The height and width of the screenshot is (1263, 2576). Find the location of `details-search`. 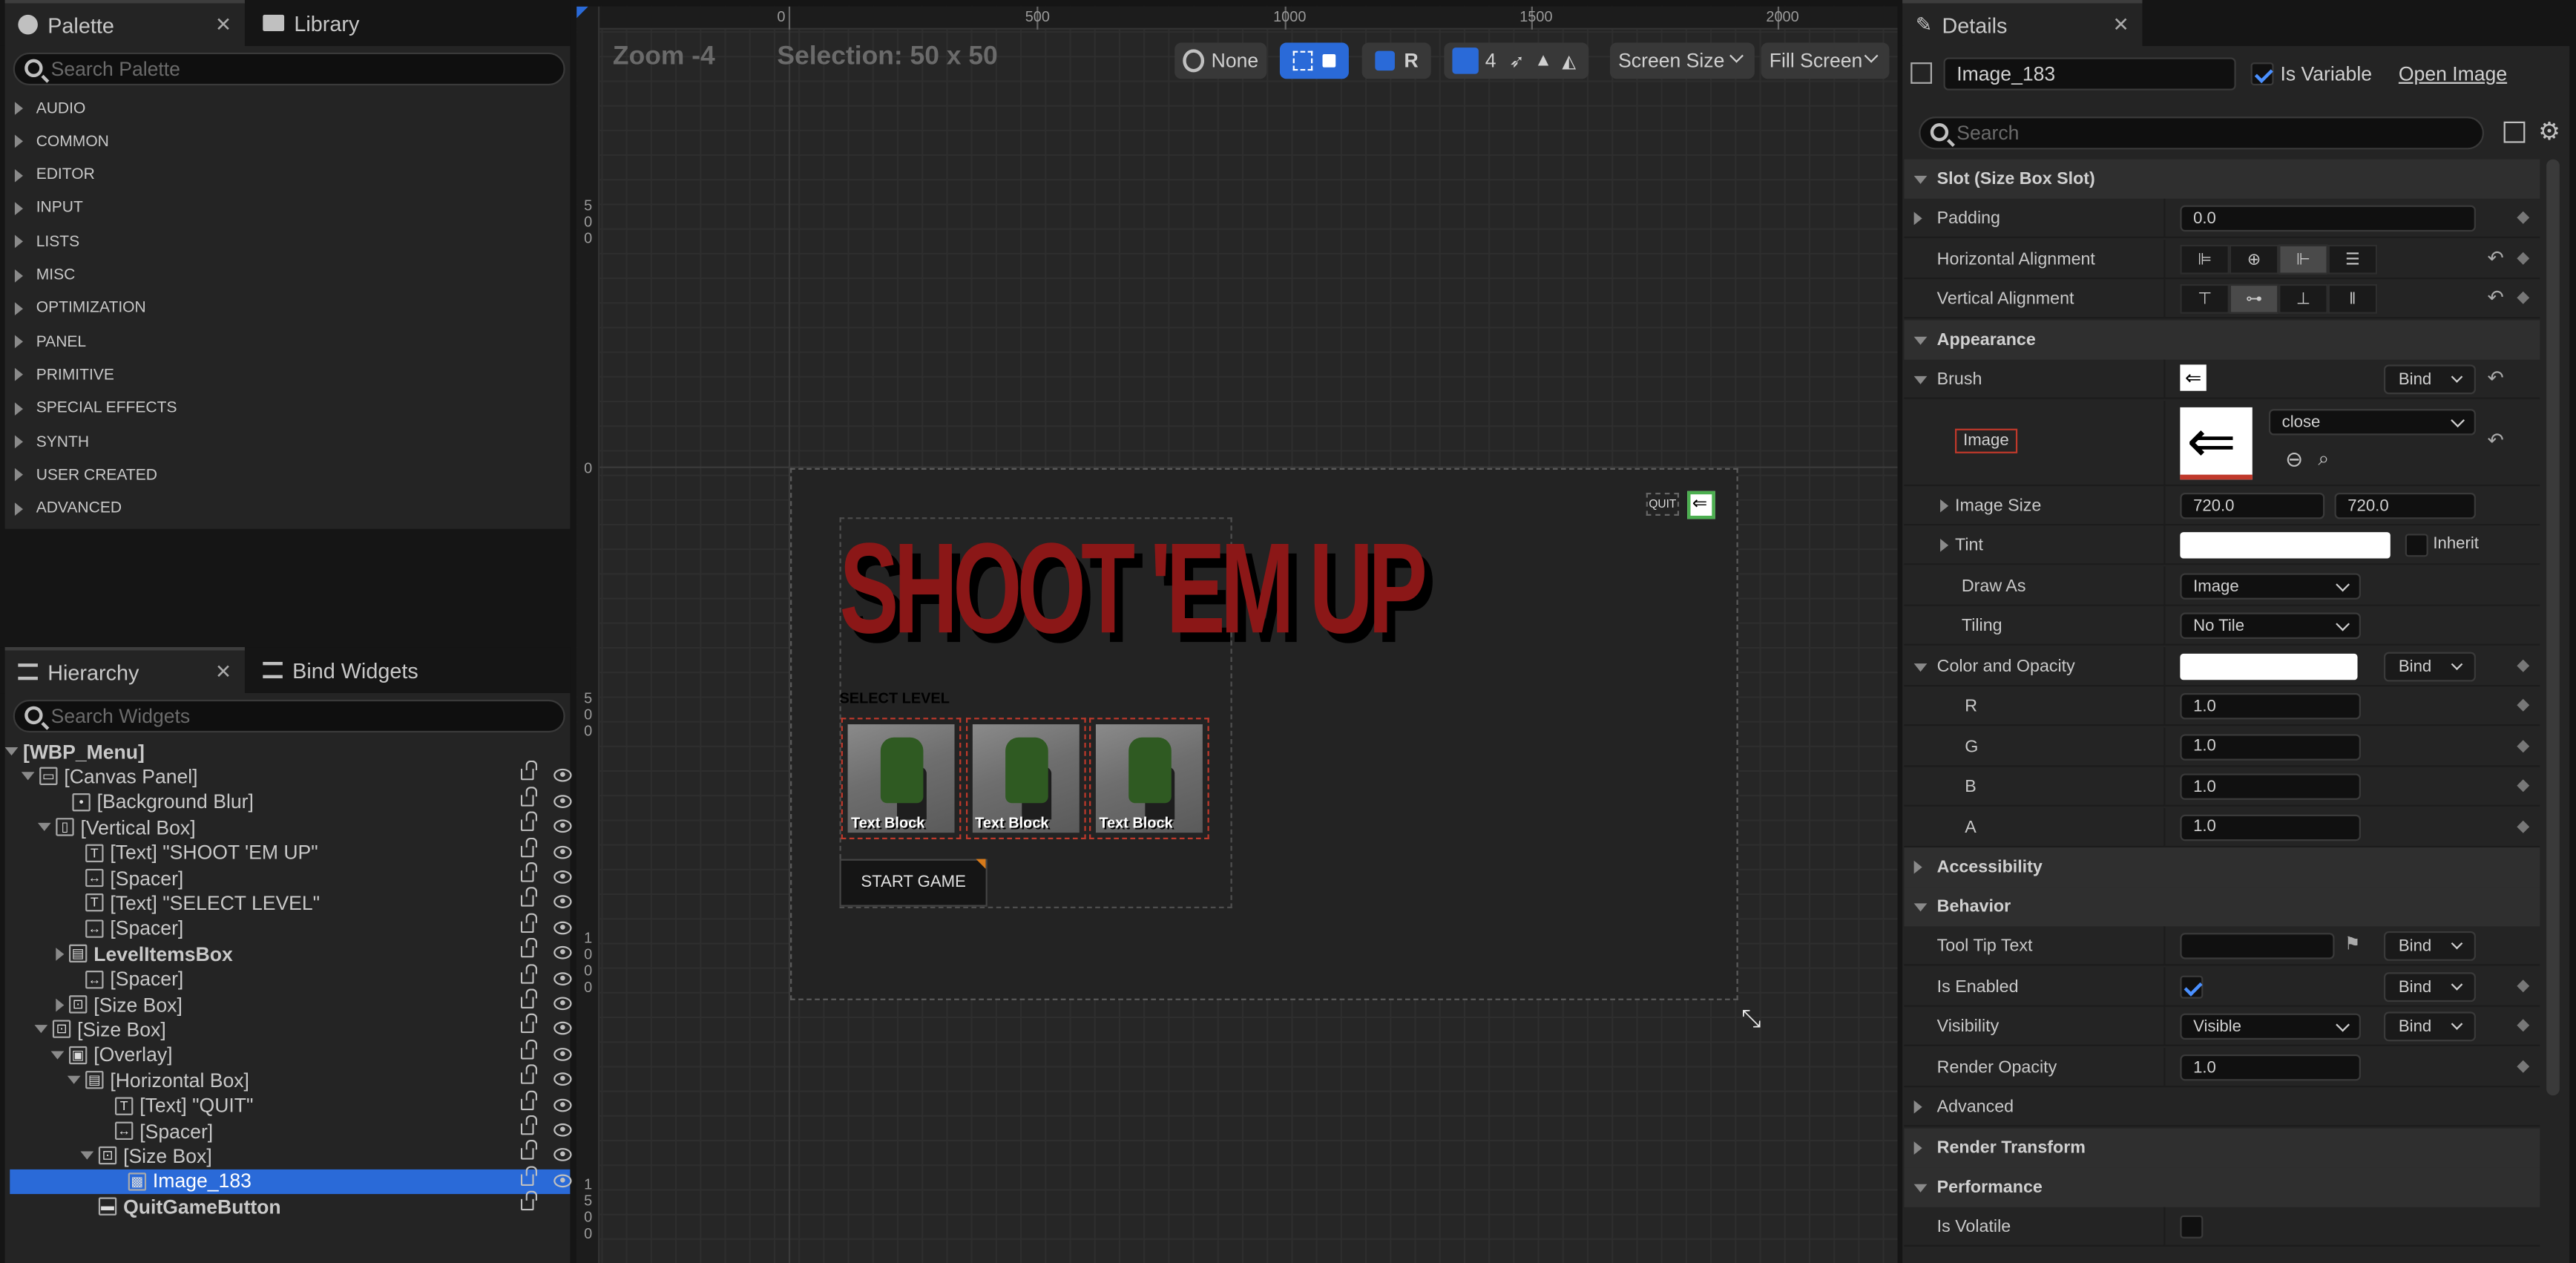

details-search is located at coordinates (2202, 133).